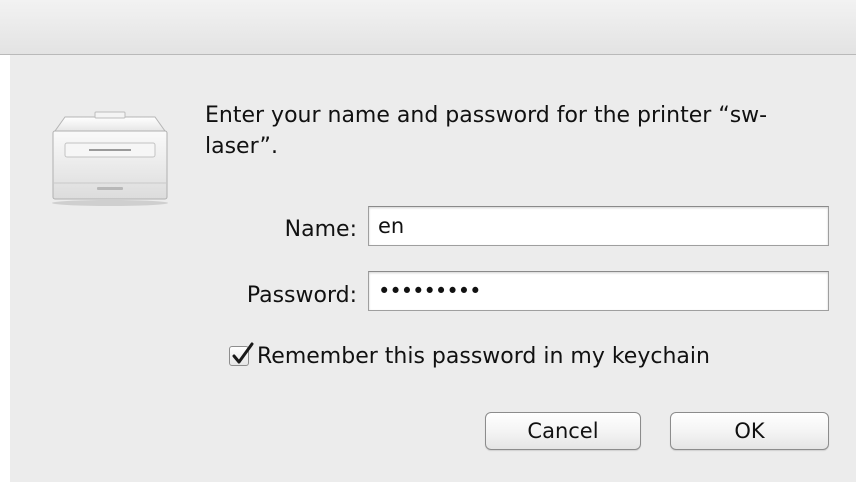 This screenshot has height=482, width=856. What do you see at coordinates (483, 356) in the screenshot?
I see `remember-checkbox-label: Remember this password in my keychain` at bounding box center [483, 356].